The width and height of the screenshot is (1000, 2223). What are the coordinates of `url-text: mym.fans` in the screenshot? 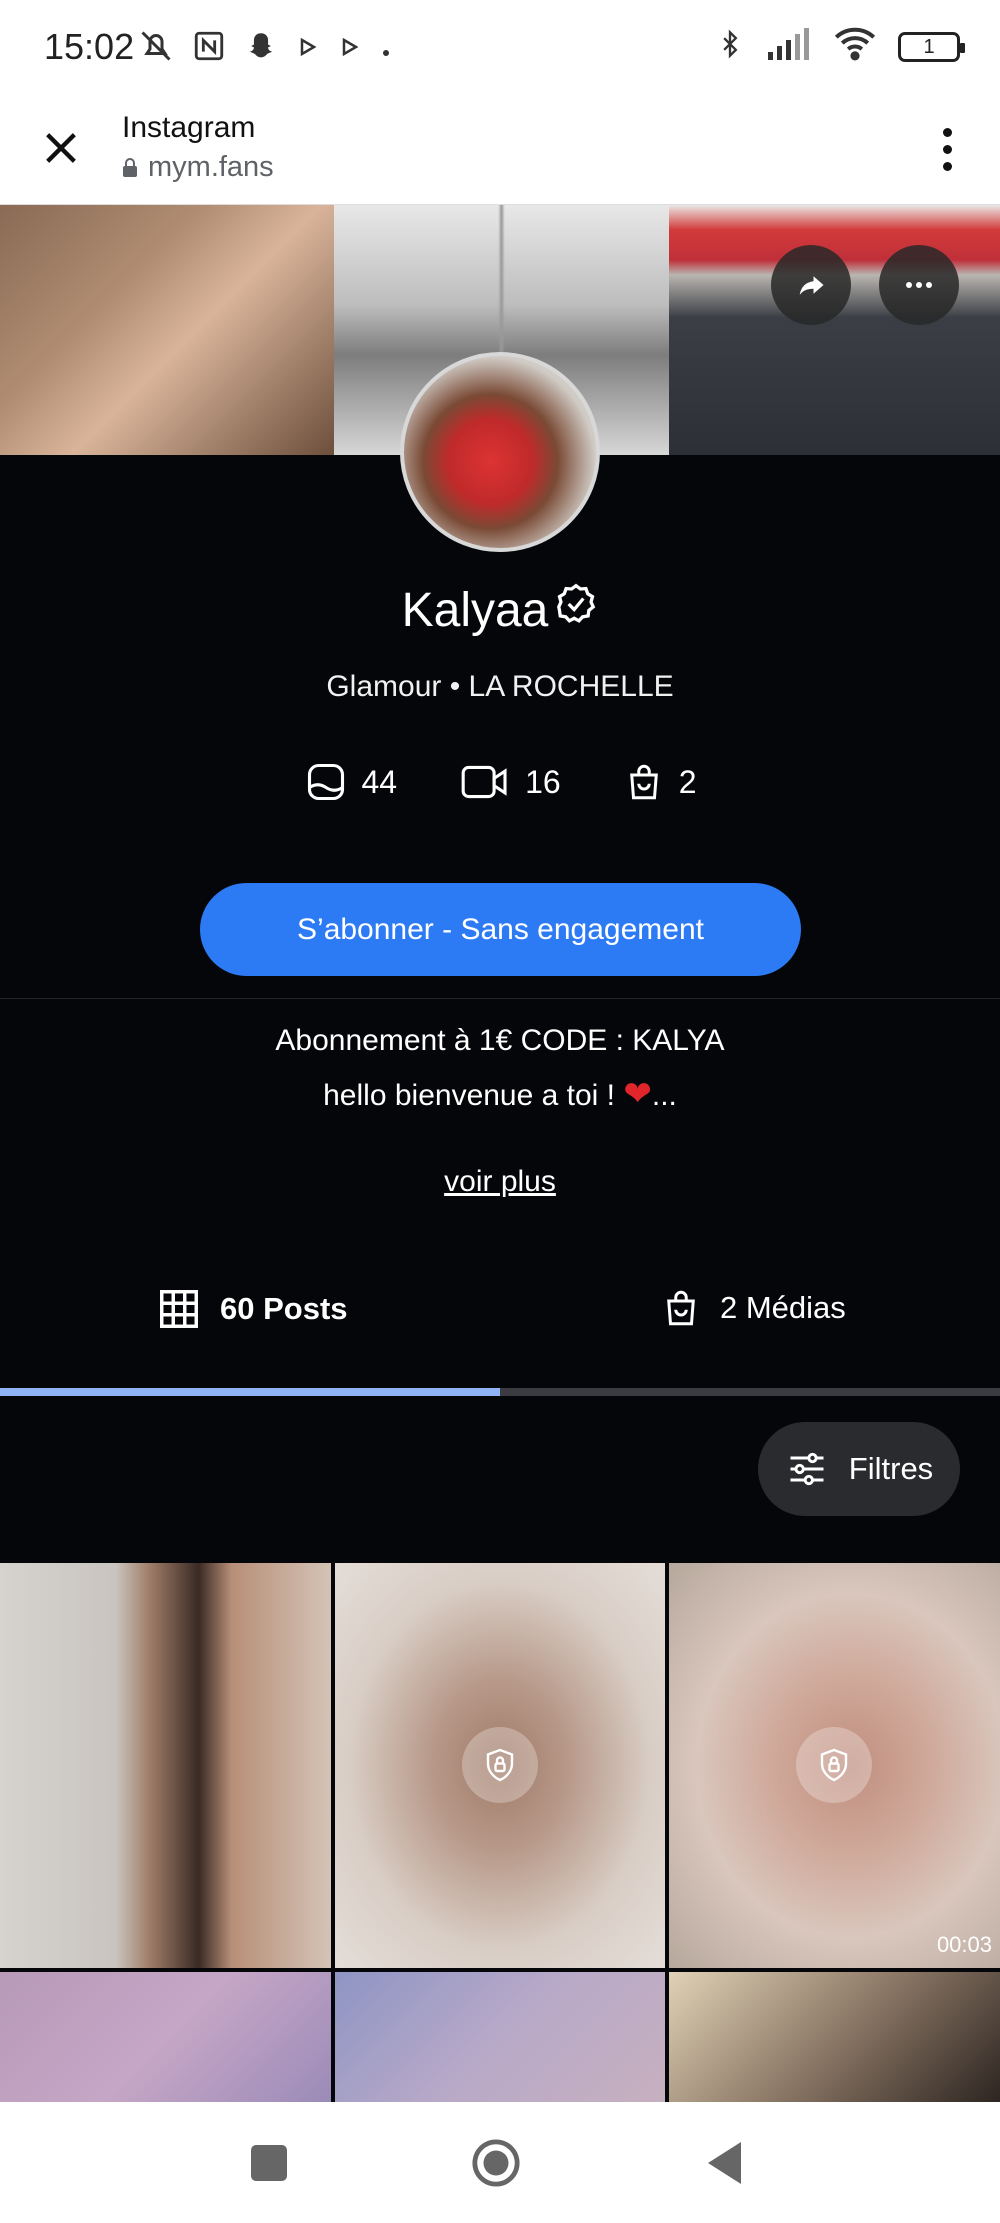 It's located at (211, 167).